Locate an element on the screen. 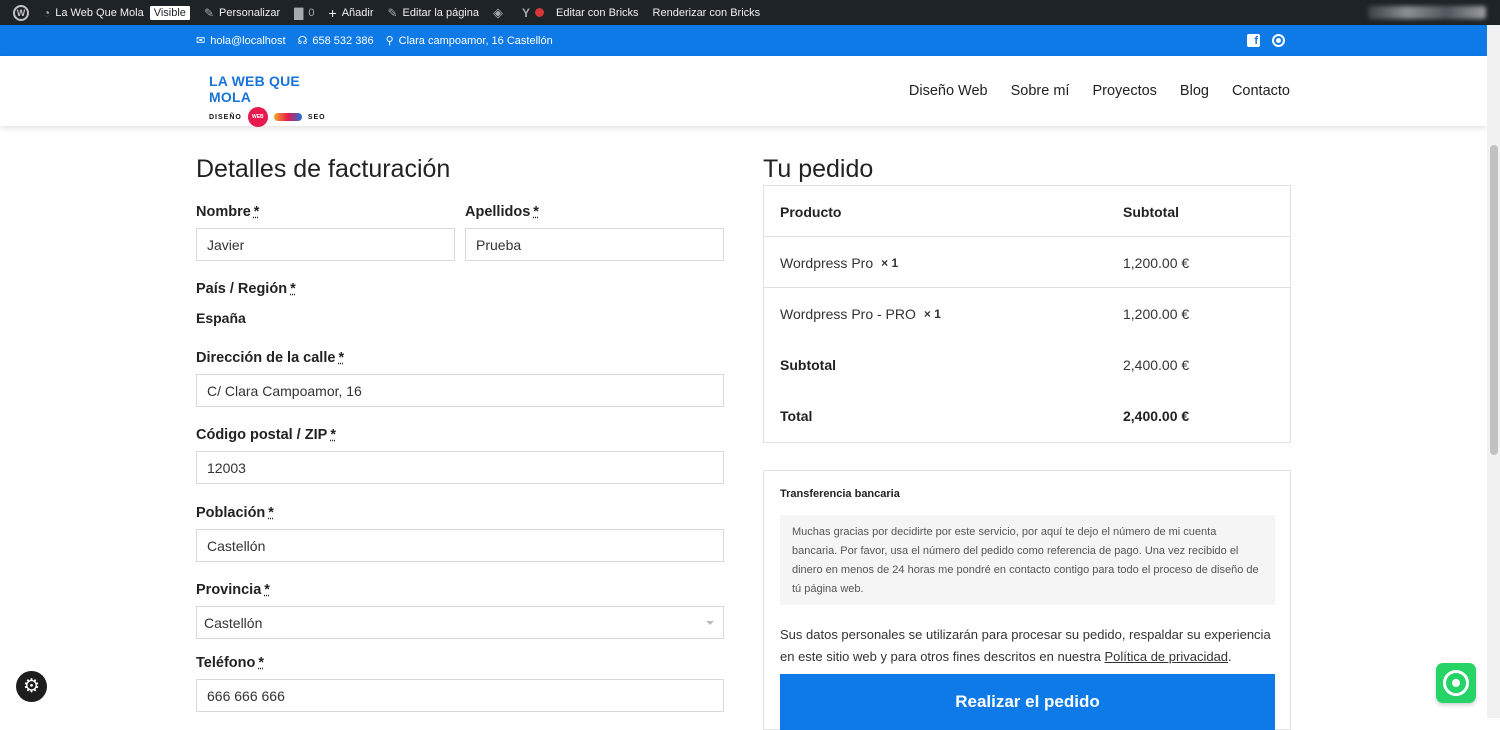  comments-link: ▇ 0 is located at coordinates (304, 12).